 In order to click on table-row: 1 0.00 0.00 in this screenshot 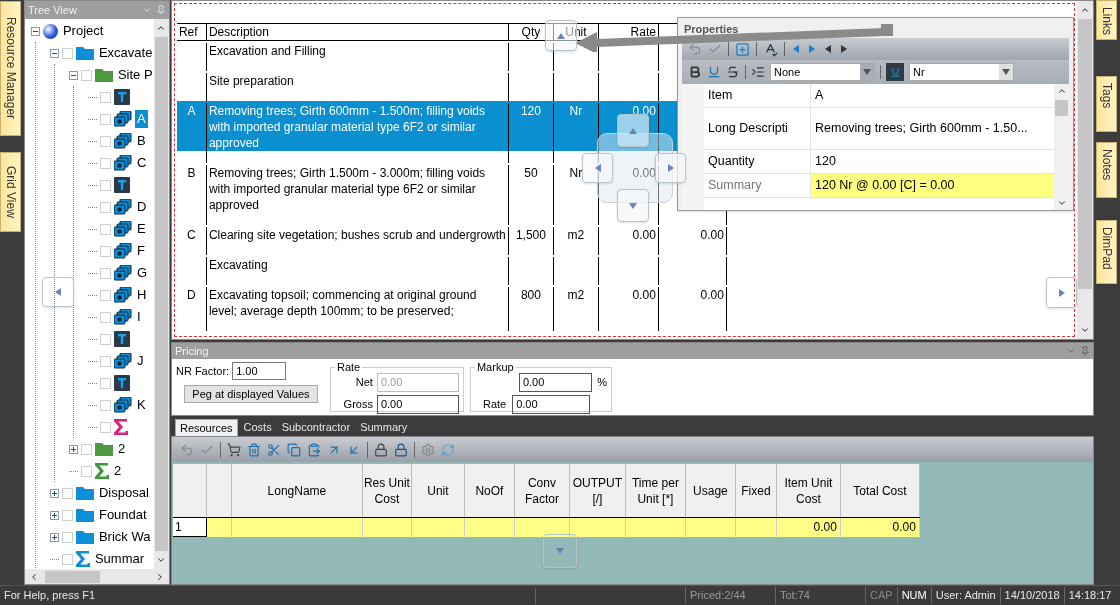, I will do `click(546, 527)`.